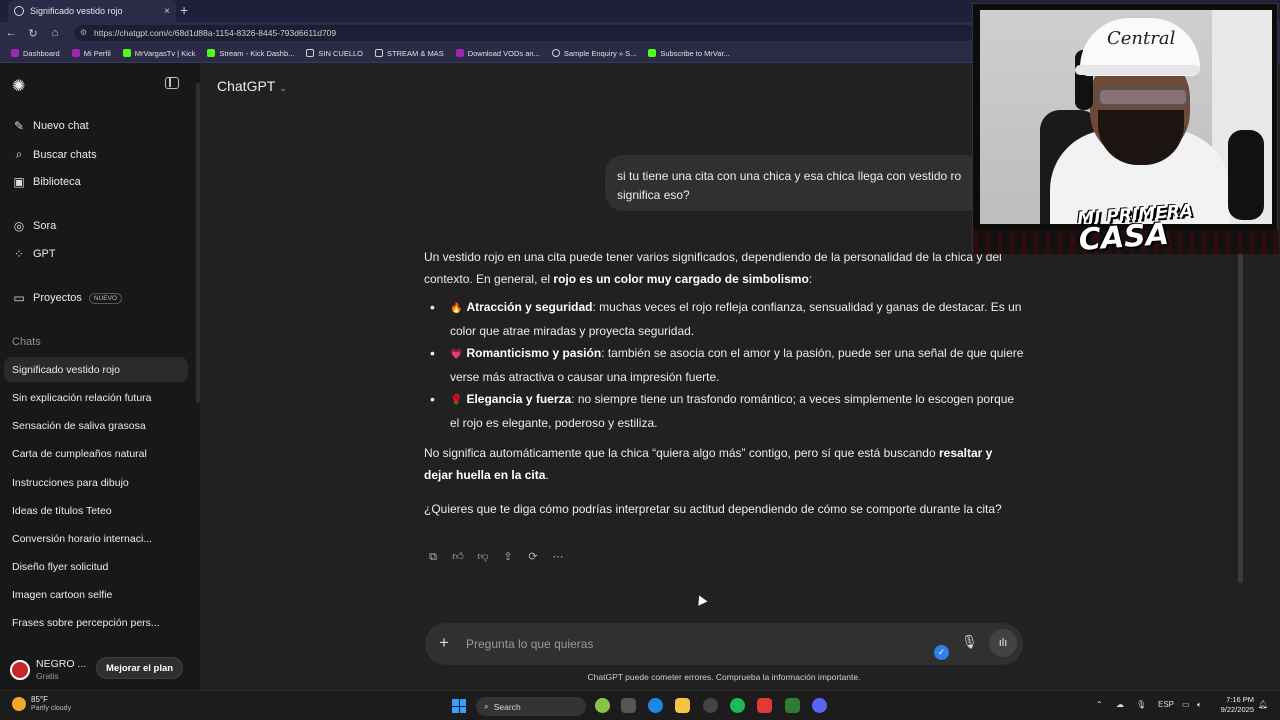 The height and width of the screenshot is (720, 1280). What do you see at coordinates (334, 53) in the screenshot?
I see `bookmark-sin-cuello: SIN CUELLO` at bounding box center [334, 53].